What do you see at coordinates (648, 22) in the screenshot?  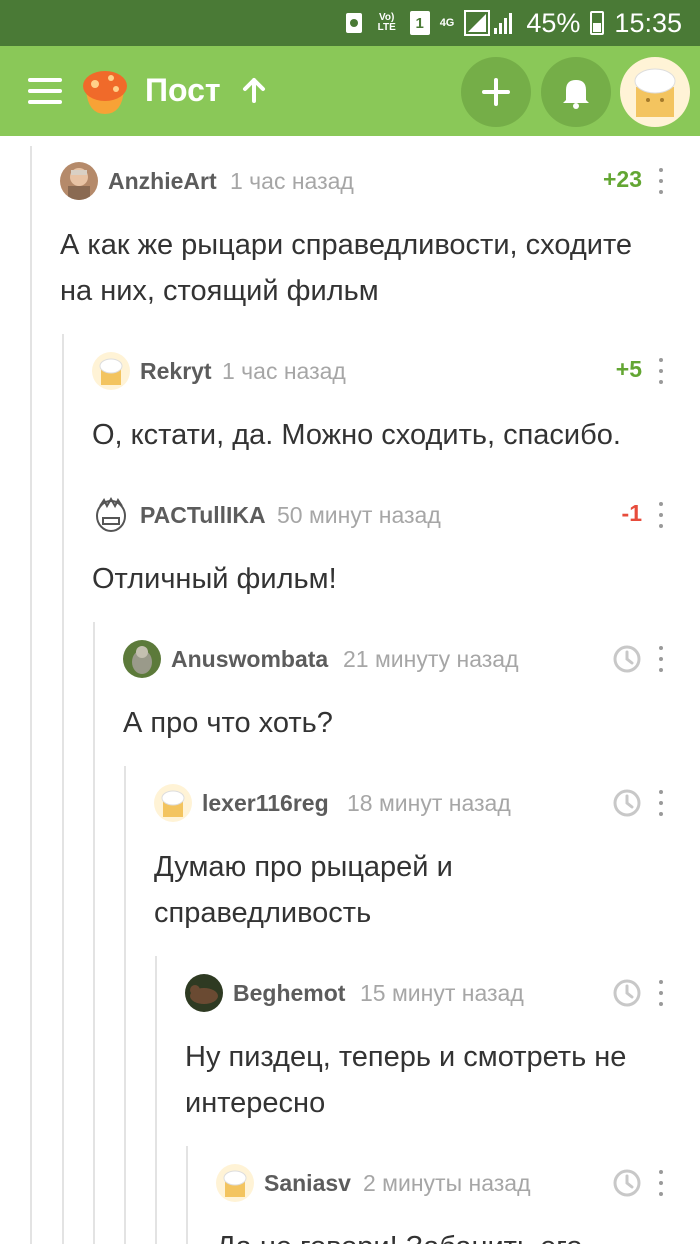 I see `clock: 15:35` at bounding box center [648, 22].